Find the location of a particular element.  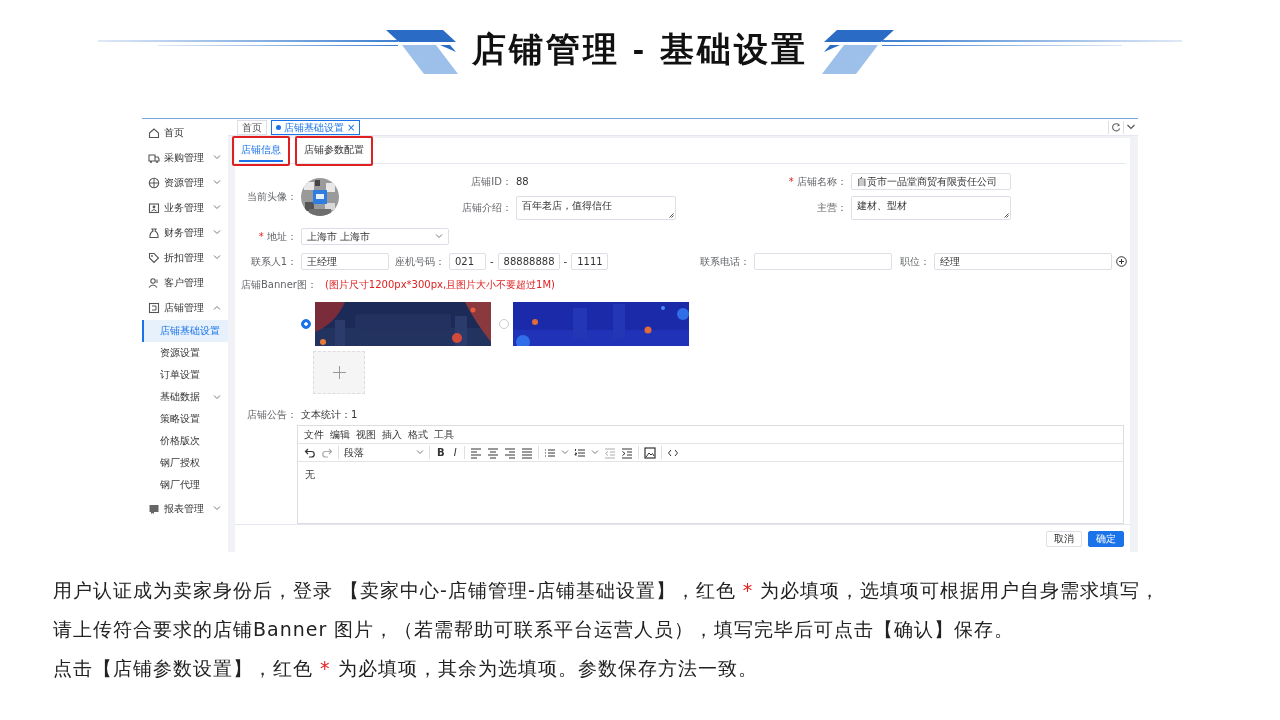

input-field is located at coordinates (823, 261).